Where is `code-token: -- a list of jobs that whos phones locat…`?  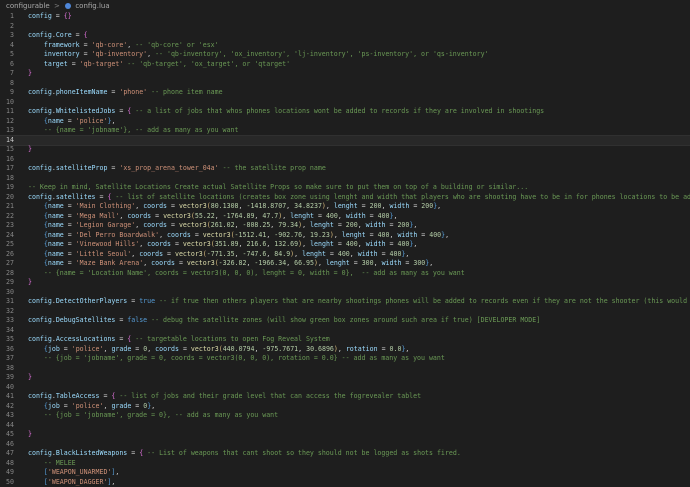
code-token: -- a list of jobs that whos phones locat… is located at coordinates (340, 111).